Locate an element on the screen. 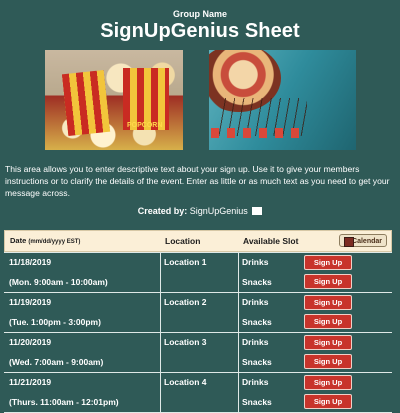 This screenshot has width=400, height=413. row-location: Location 4 is located at coordinates (185, 382).